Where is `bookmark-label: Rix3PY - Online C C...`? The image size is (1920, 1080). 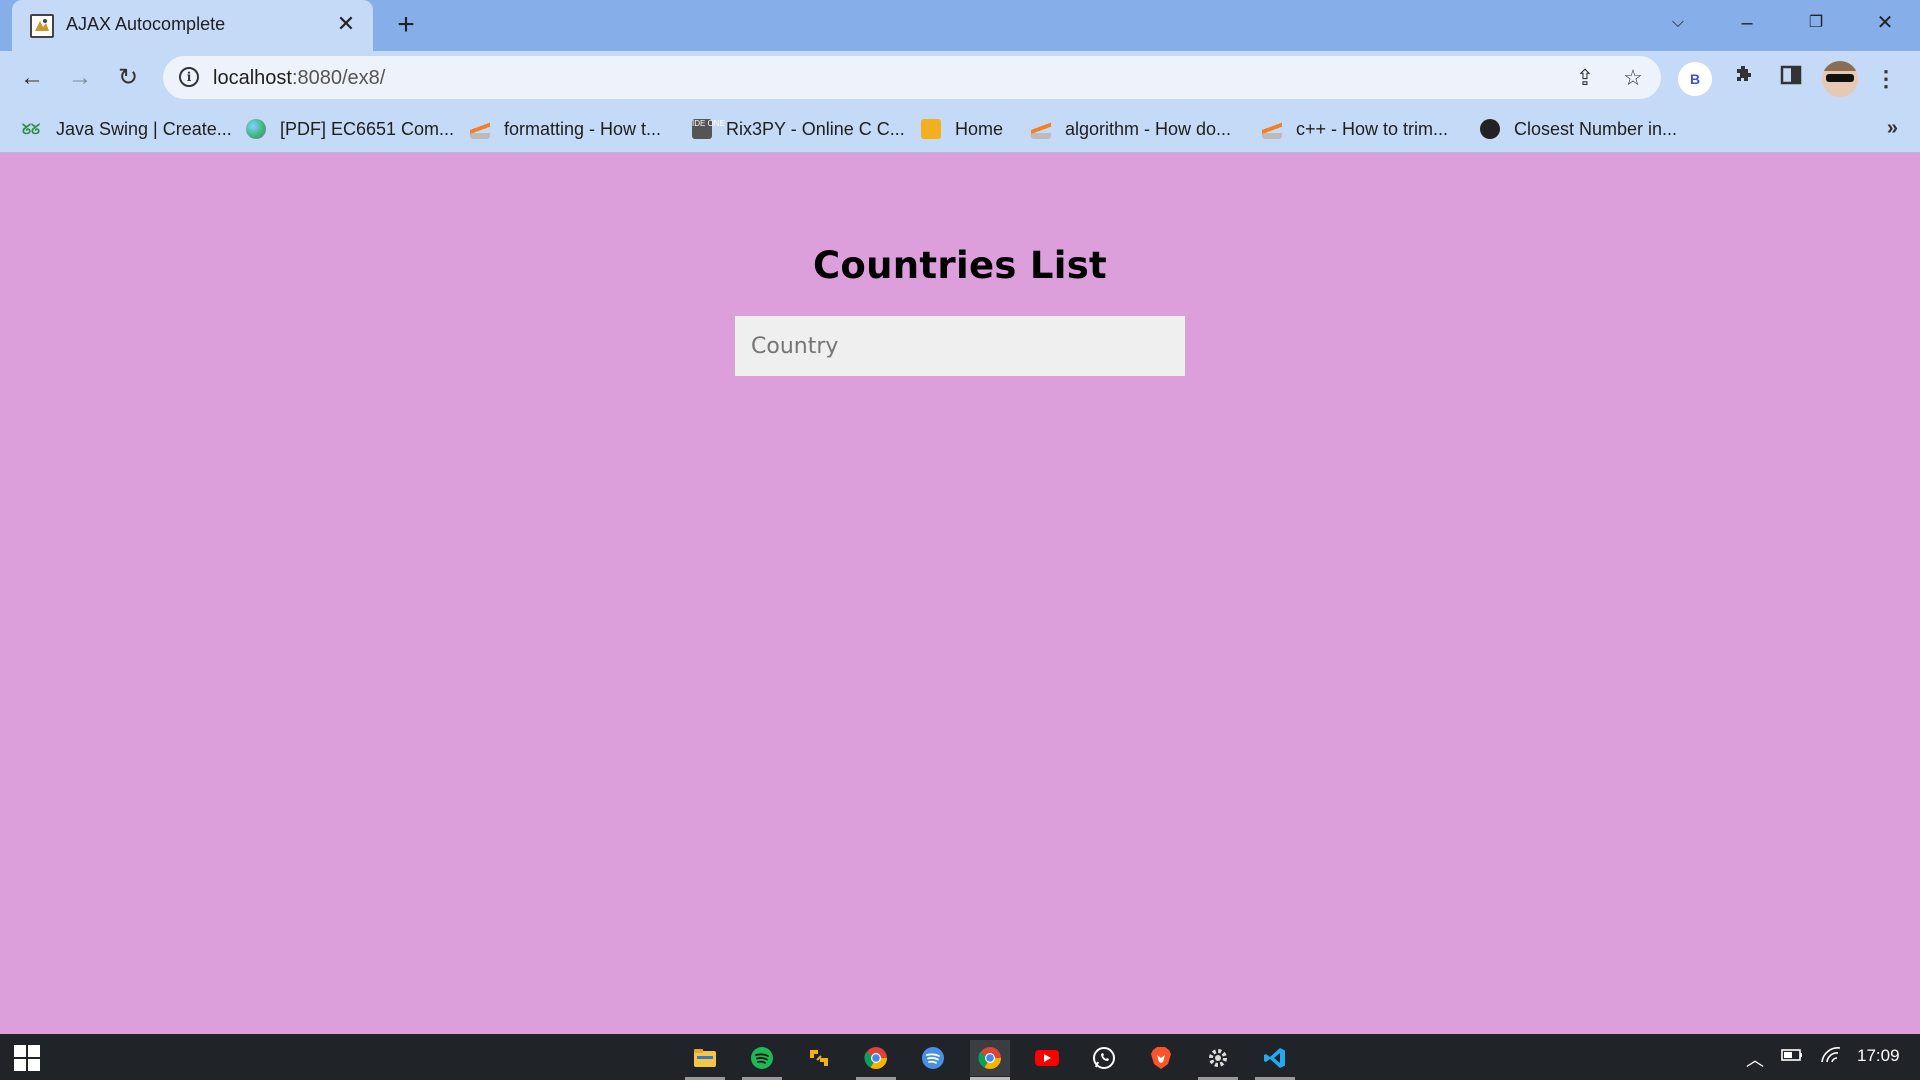
bookmark-label: Rix3PY - Online C C... is located at coordinates (815, 128).